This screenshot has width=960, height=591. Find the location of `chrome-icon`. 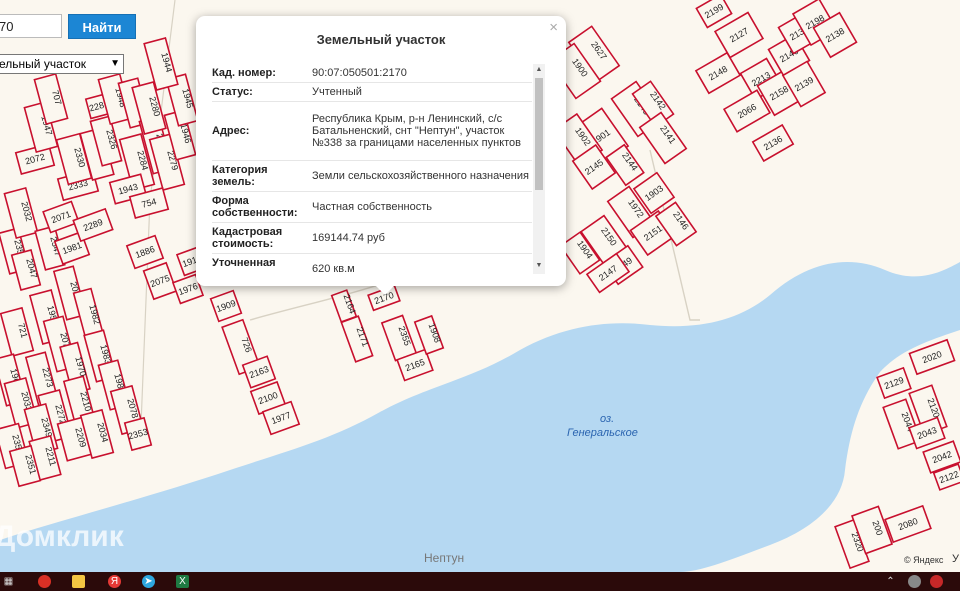

chrome-icon is located at coordinates (44, 581).